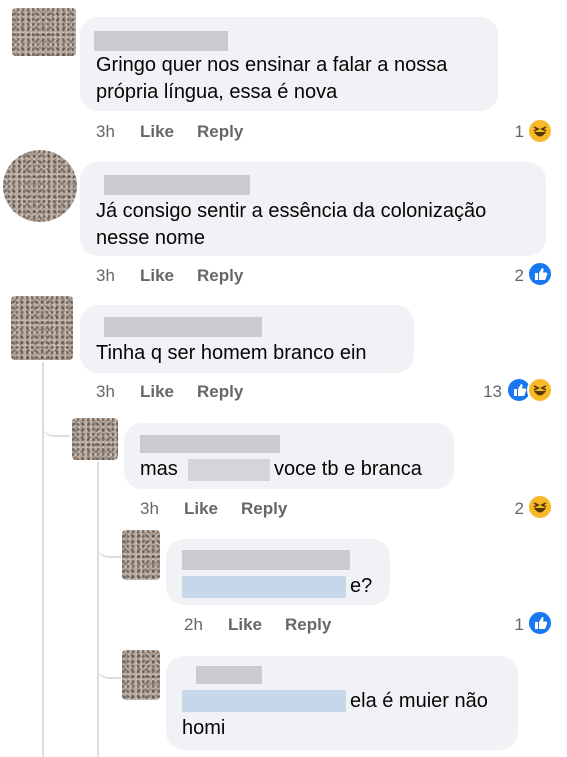 Image resolution: width=567 pixels, height=757 pixels. I want to click on comment-bubble: Tinha q ser homem branco ein, so click(247, 339).